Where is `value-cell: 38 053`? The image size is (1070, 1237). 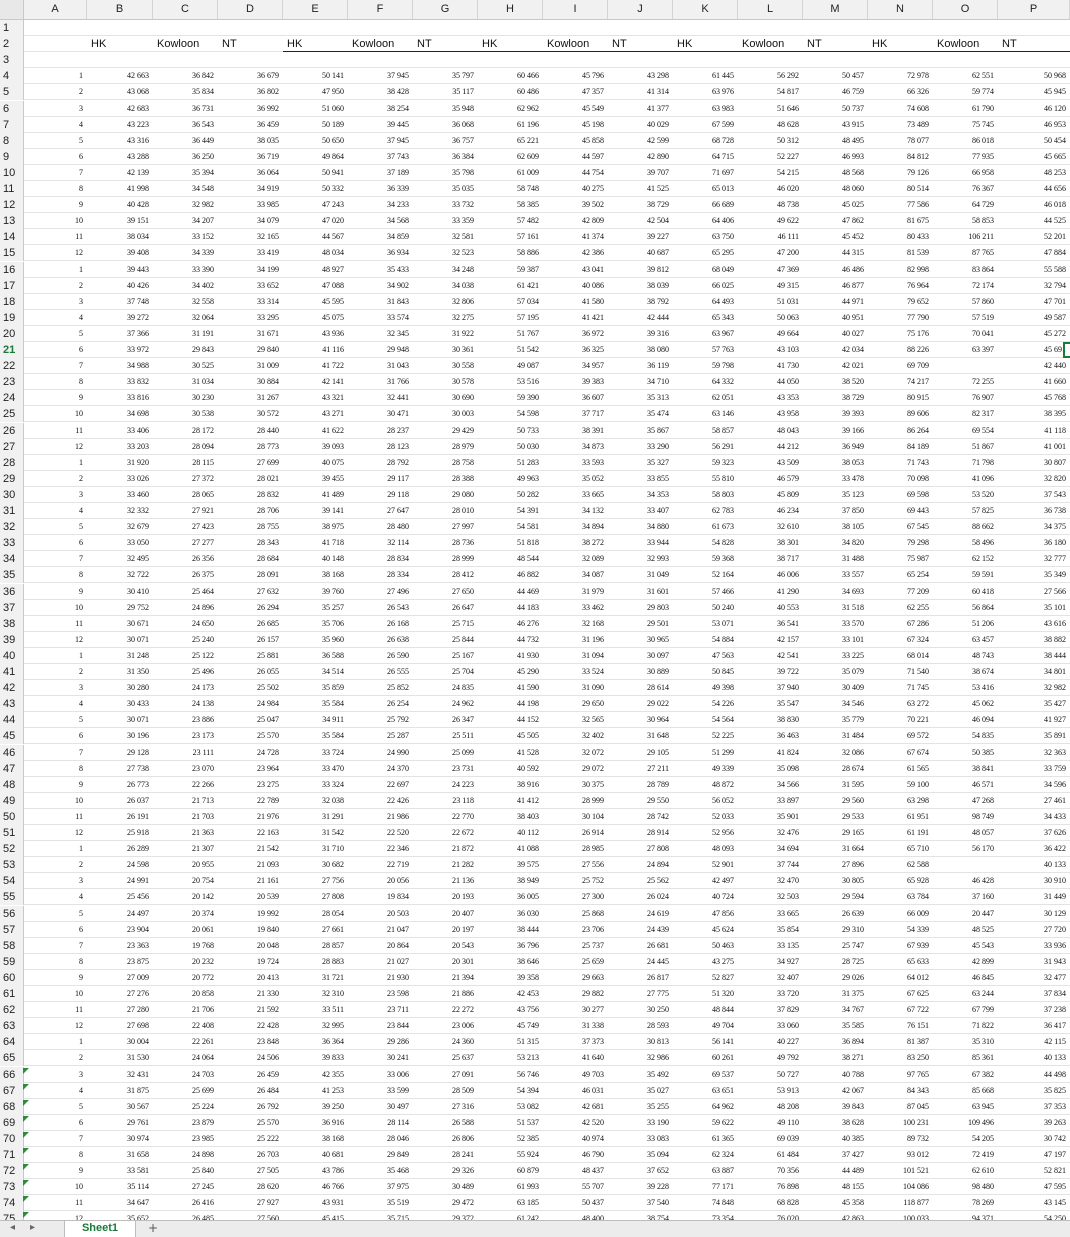 value-cell: 38 053 is located at coordinates (835, 463).